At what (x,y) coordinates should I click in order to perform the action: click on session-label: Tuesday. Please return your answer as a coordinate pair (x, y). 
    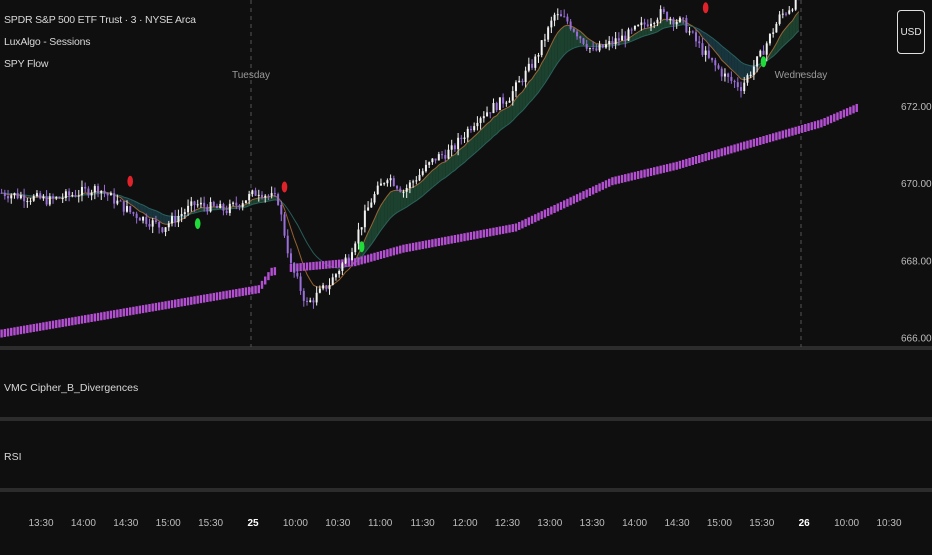
    Looking at the image, I should click on (251, 75).